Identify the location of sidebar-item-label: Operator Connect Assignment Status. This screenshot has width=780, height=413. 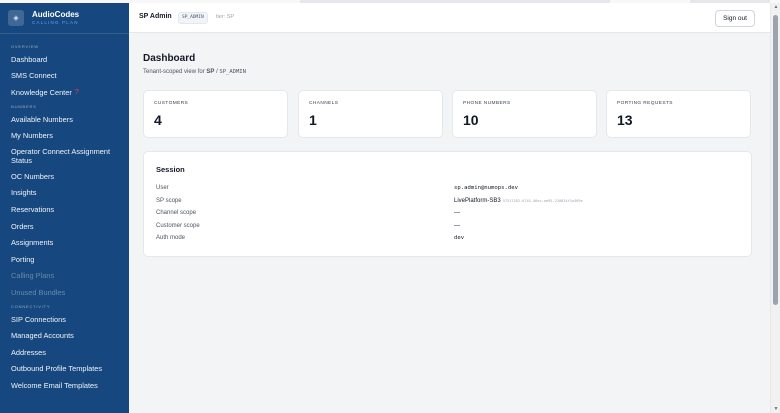
(61, 155).